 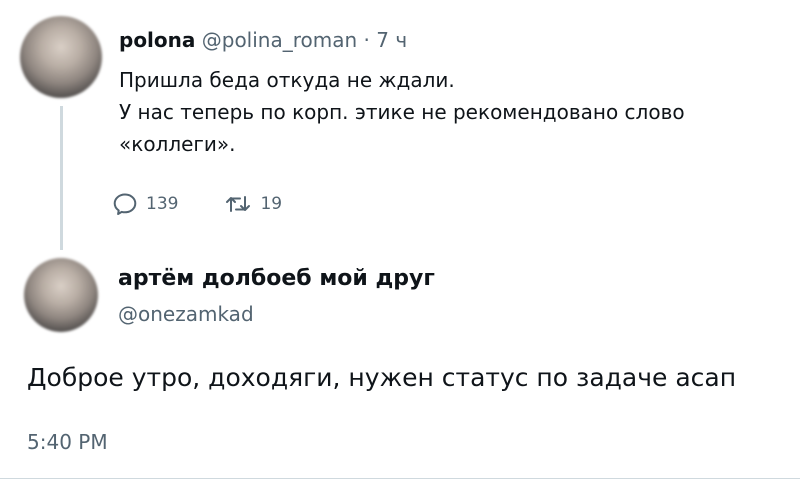 I want to click on tweet-timestamp: 5:40 PM, so click(x=67, y=442).